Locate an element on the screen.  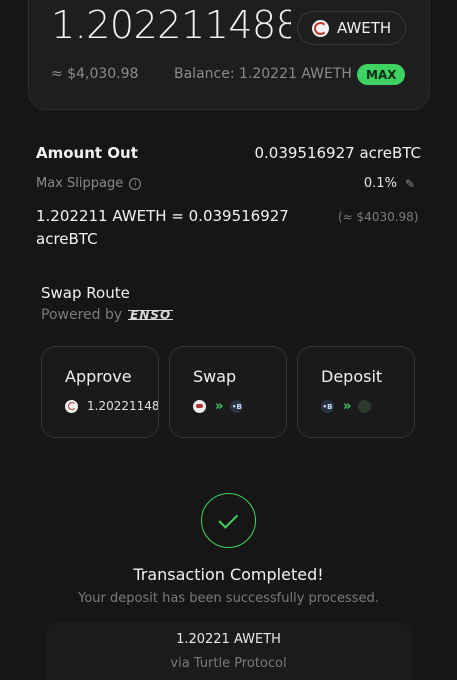
info-icon: i is located at coordinates (135, 183).